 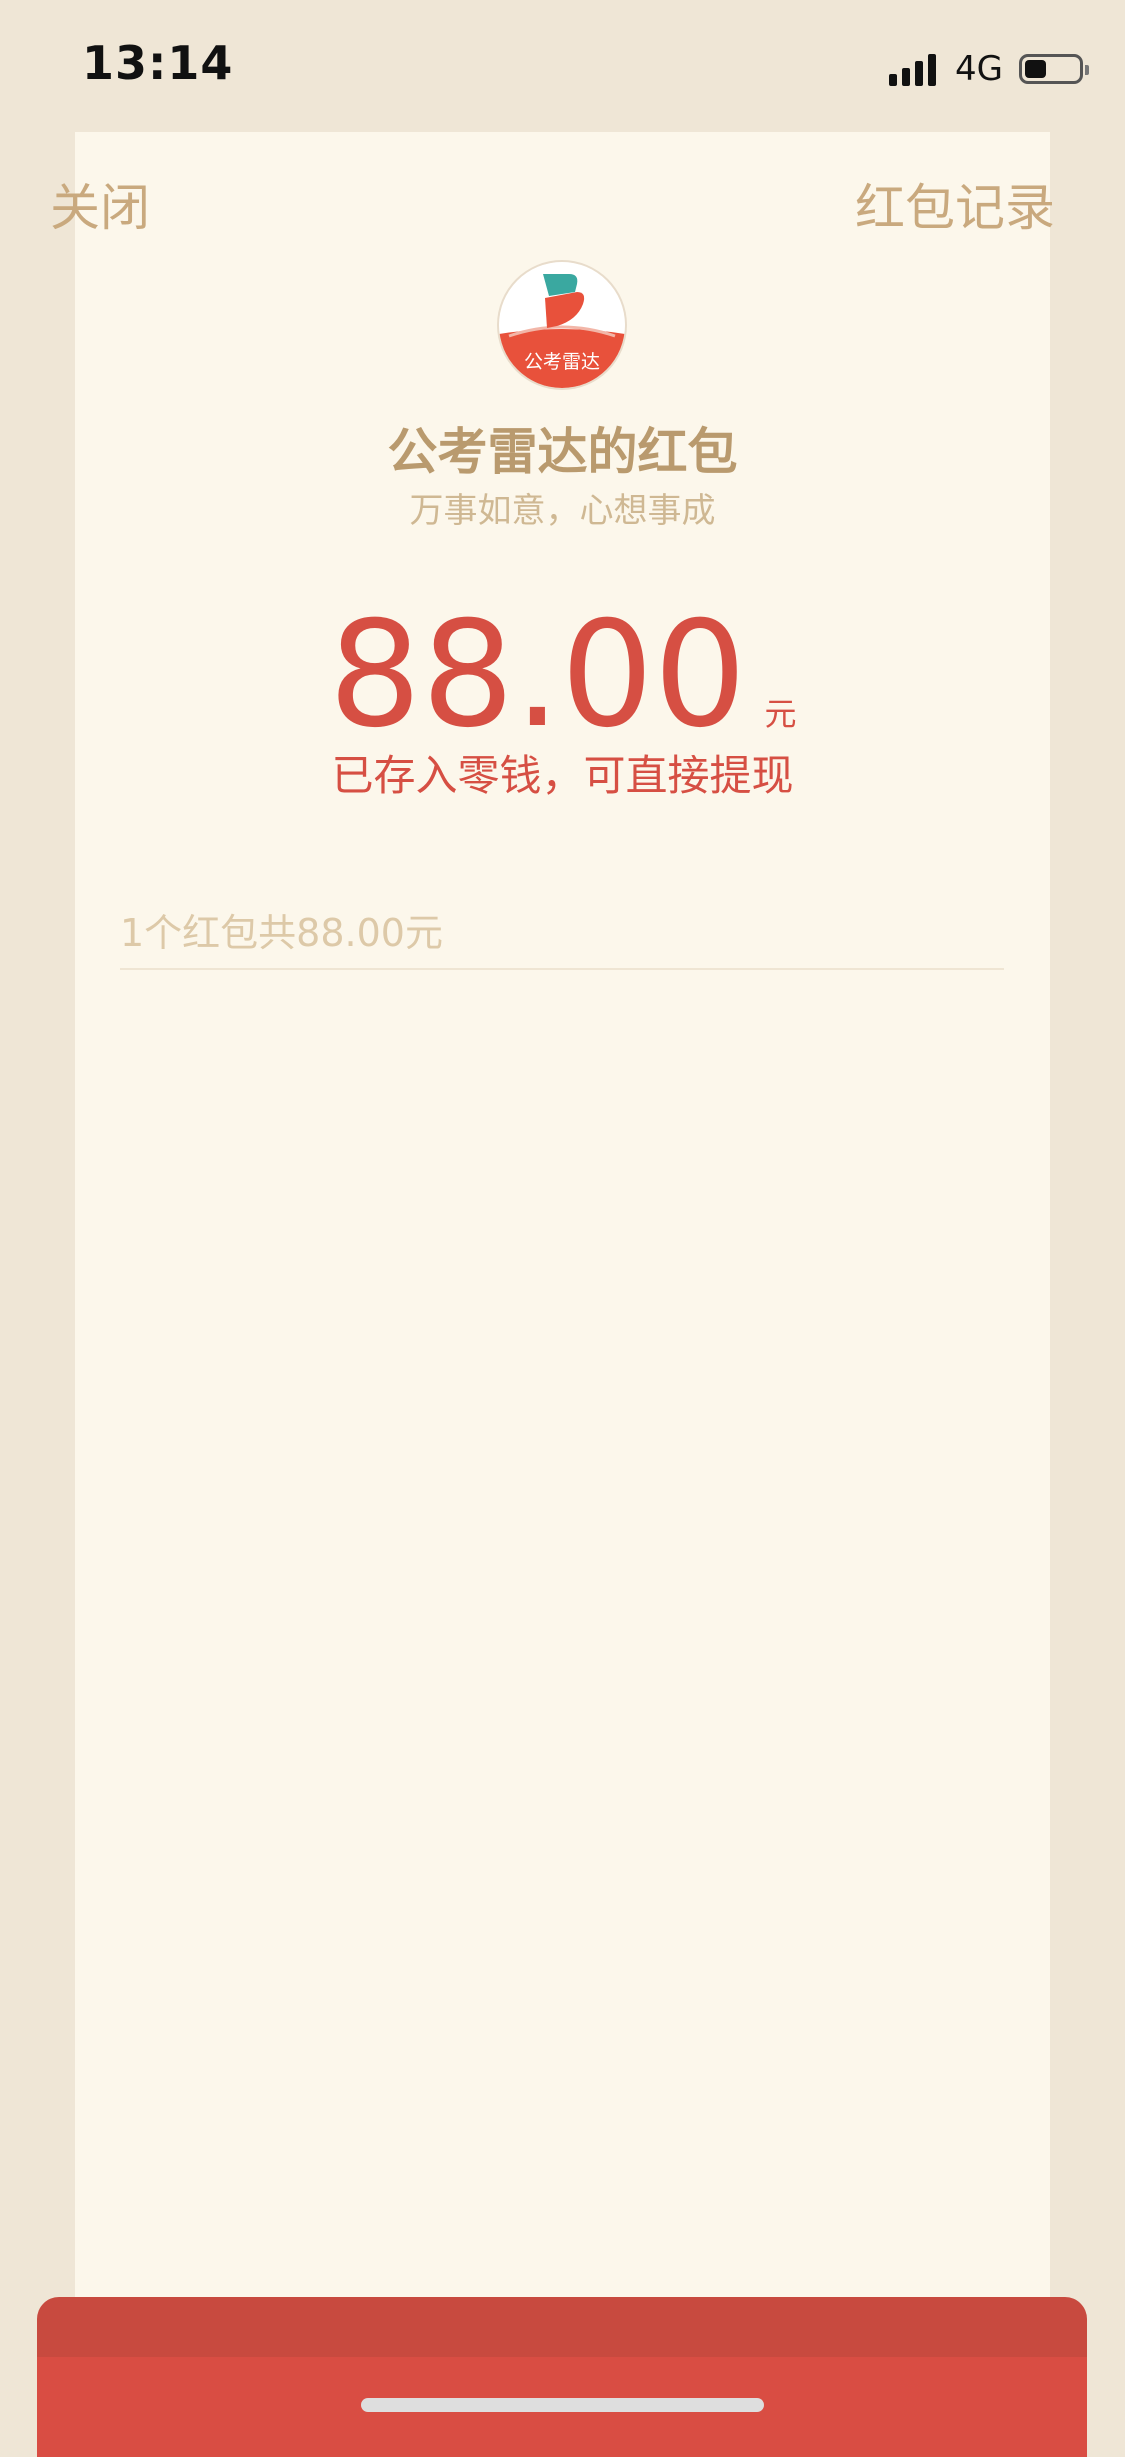 What do you see at coordinates (100, 204) in the screenshot?
I see `close-button: 关闭` at bounding box center [100, 204].